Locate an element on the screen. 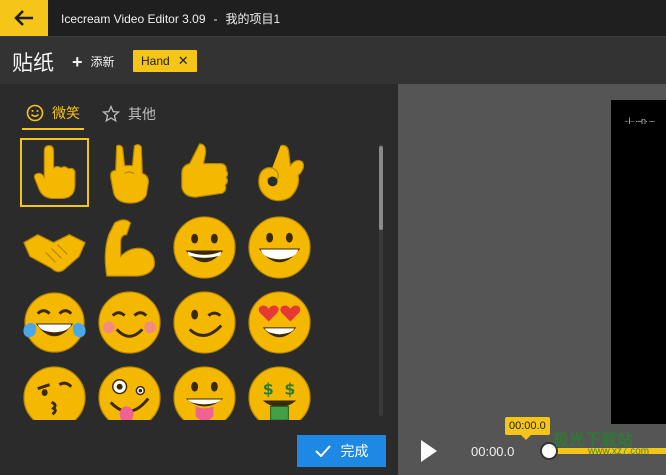  tab-other: 其他 is located at coordinates (129, 114).